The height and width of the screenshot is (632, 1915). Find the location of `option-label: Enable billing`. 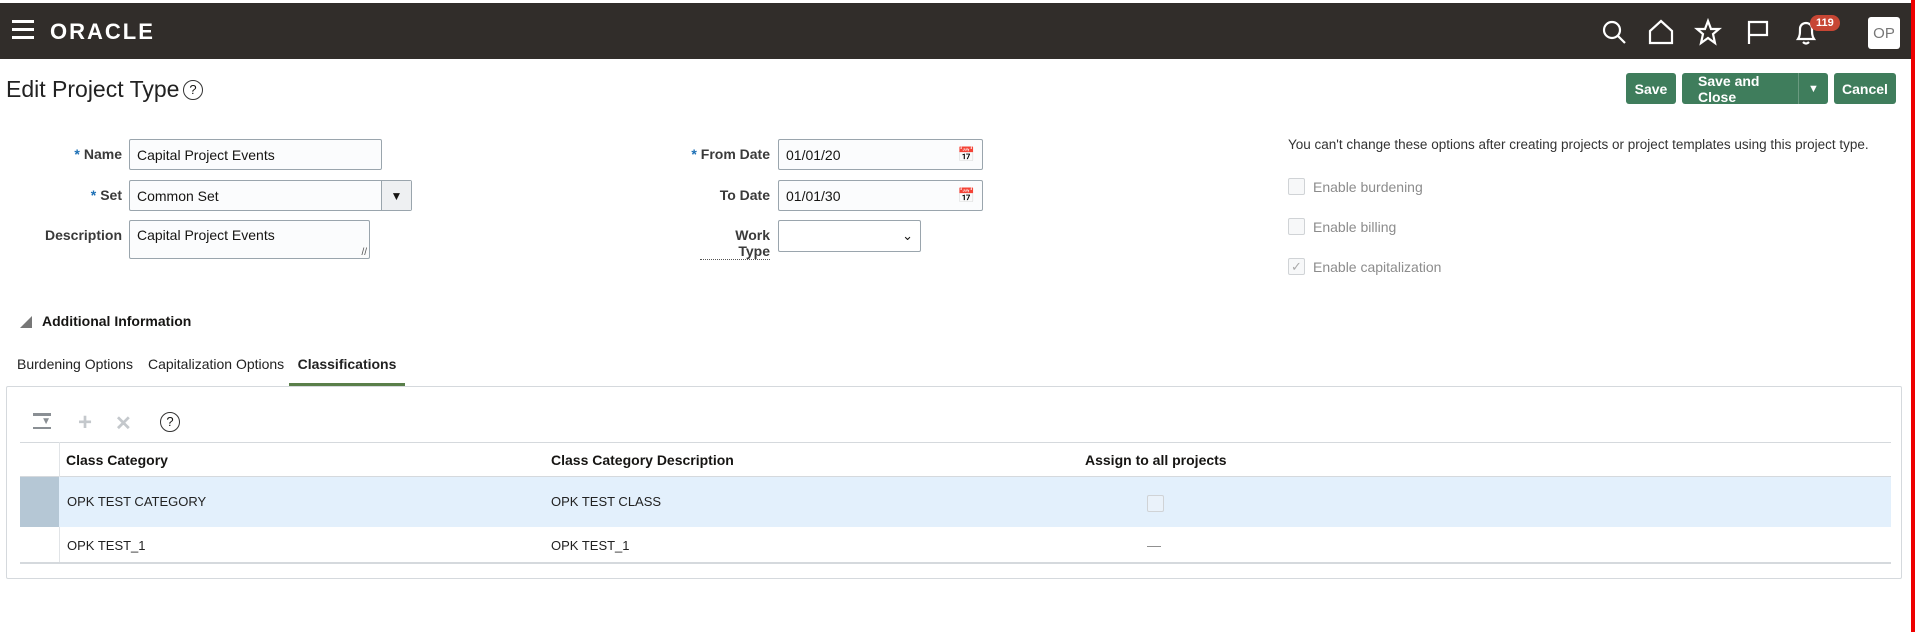

option-label: Enable billing is located at coordinates (1355, 226).